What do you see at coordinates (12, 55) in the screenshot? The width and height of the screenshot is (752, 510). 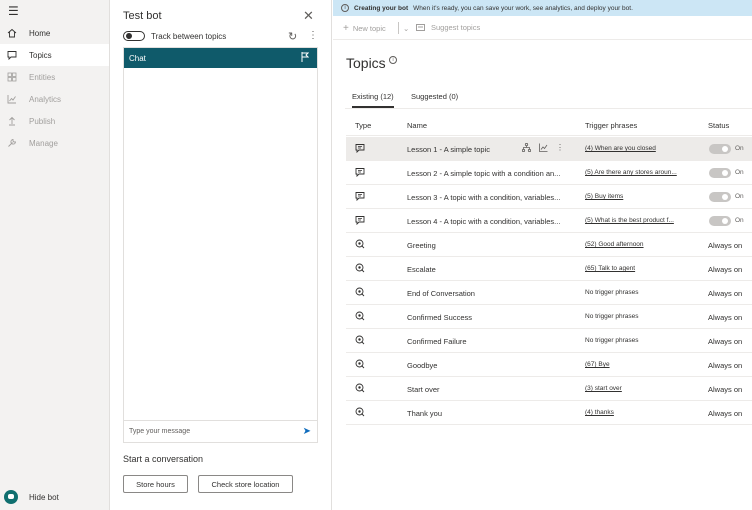 I see `chat-icon` at bounding box center [12, 55].